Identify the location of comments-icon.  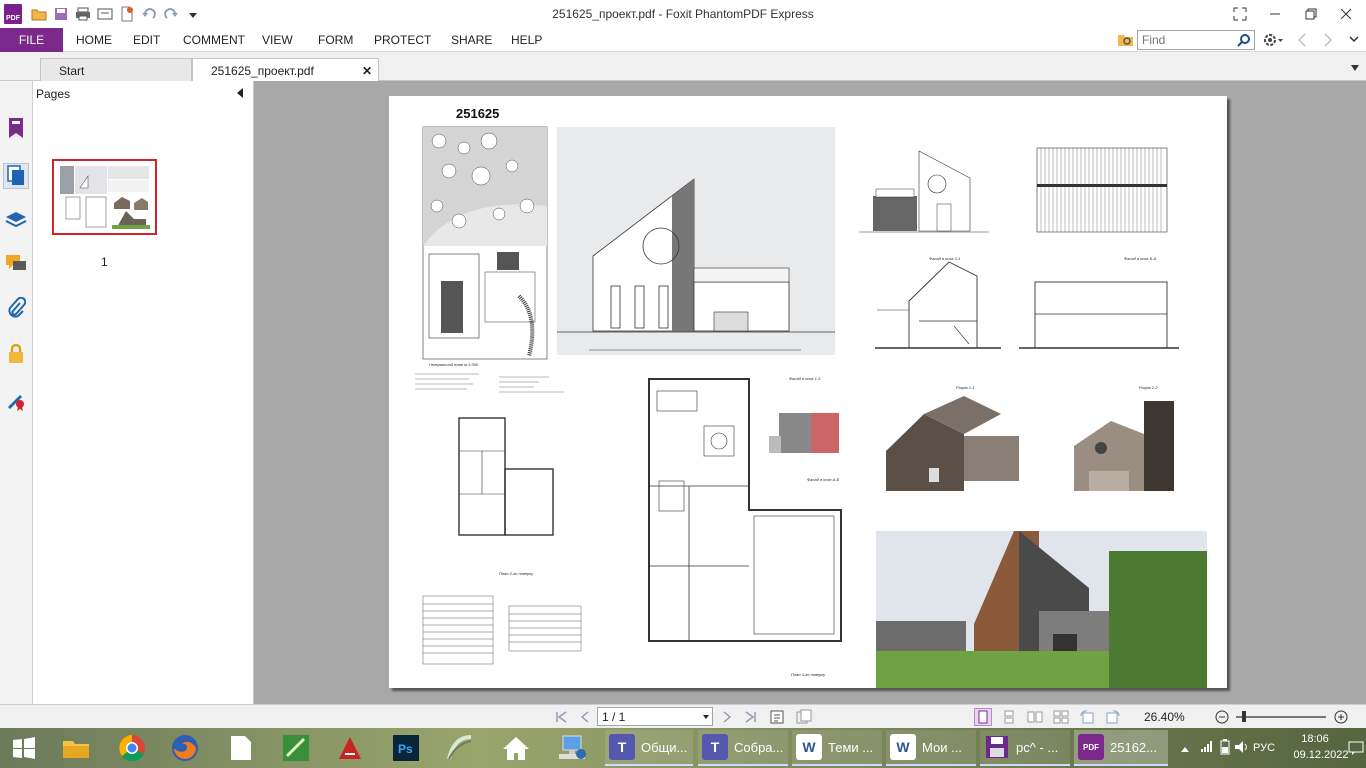
(16, 264).